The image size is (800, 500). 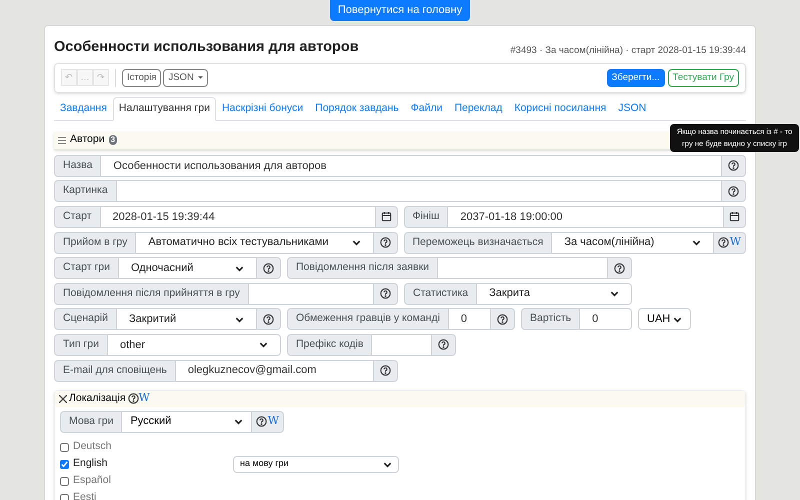 What do you see at coordinates (95, 243) in the screenshot?
I see `field-label: Прийом в гру` at bounding box center [95, 243].